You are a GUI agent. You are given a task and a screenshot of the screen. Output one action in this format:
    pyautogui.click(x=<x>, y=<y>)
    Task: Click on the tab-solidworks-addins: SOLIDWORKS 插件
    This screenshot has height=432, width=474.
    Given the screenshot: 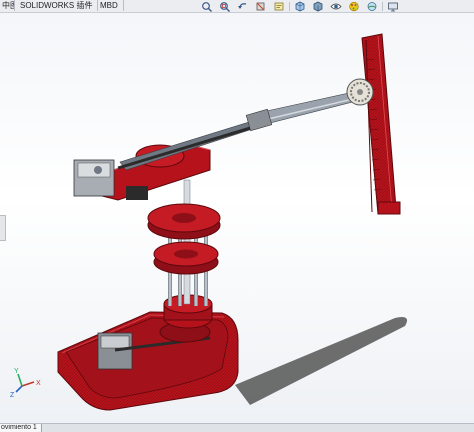 What is the action you would take?
    pyautogui.click(x=57, y=5)
    